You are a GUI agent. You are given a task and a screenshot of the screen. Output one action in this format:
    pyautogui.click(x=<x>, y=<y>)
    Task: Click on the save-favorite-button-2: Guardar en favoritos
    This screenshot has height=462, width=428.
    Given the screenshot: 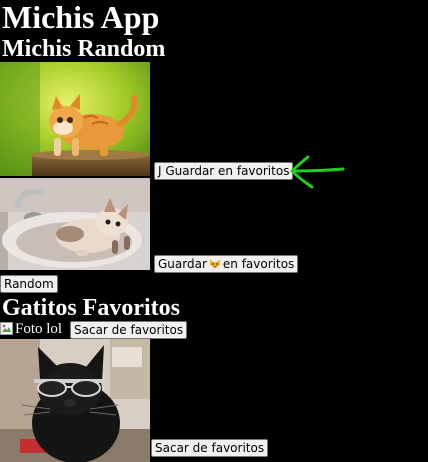 What is the action you would take?
    pyautogui.click(x=226, y=264)
    